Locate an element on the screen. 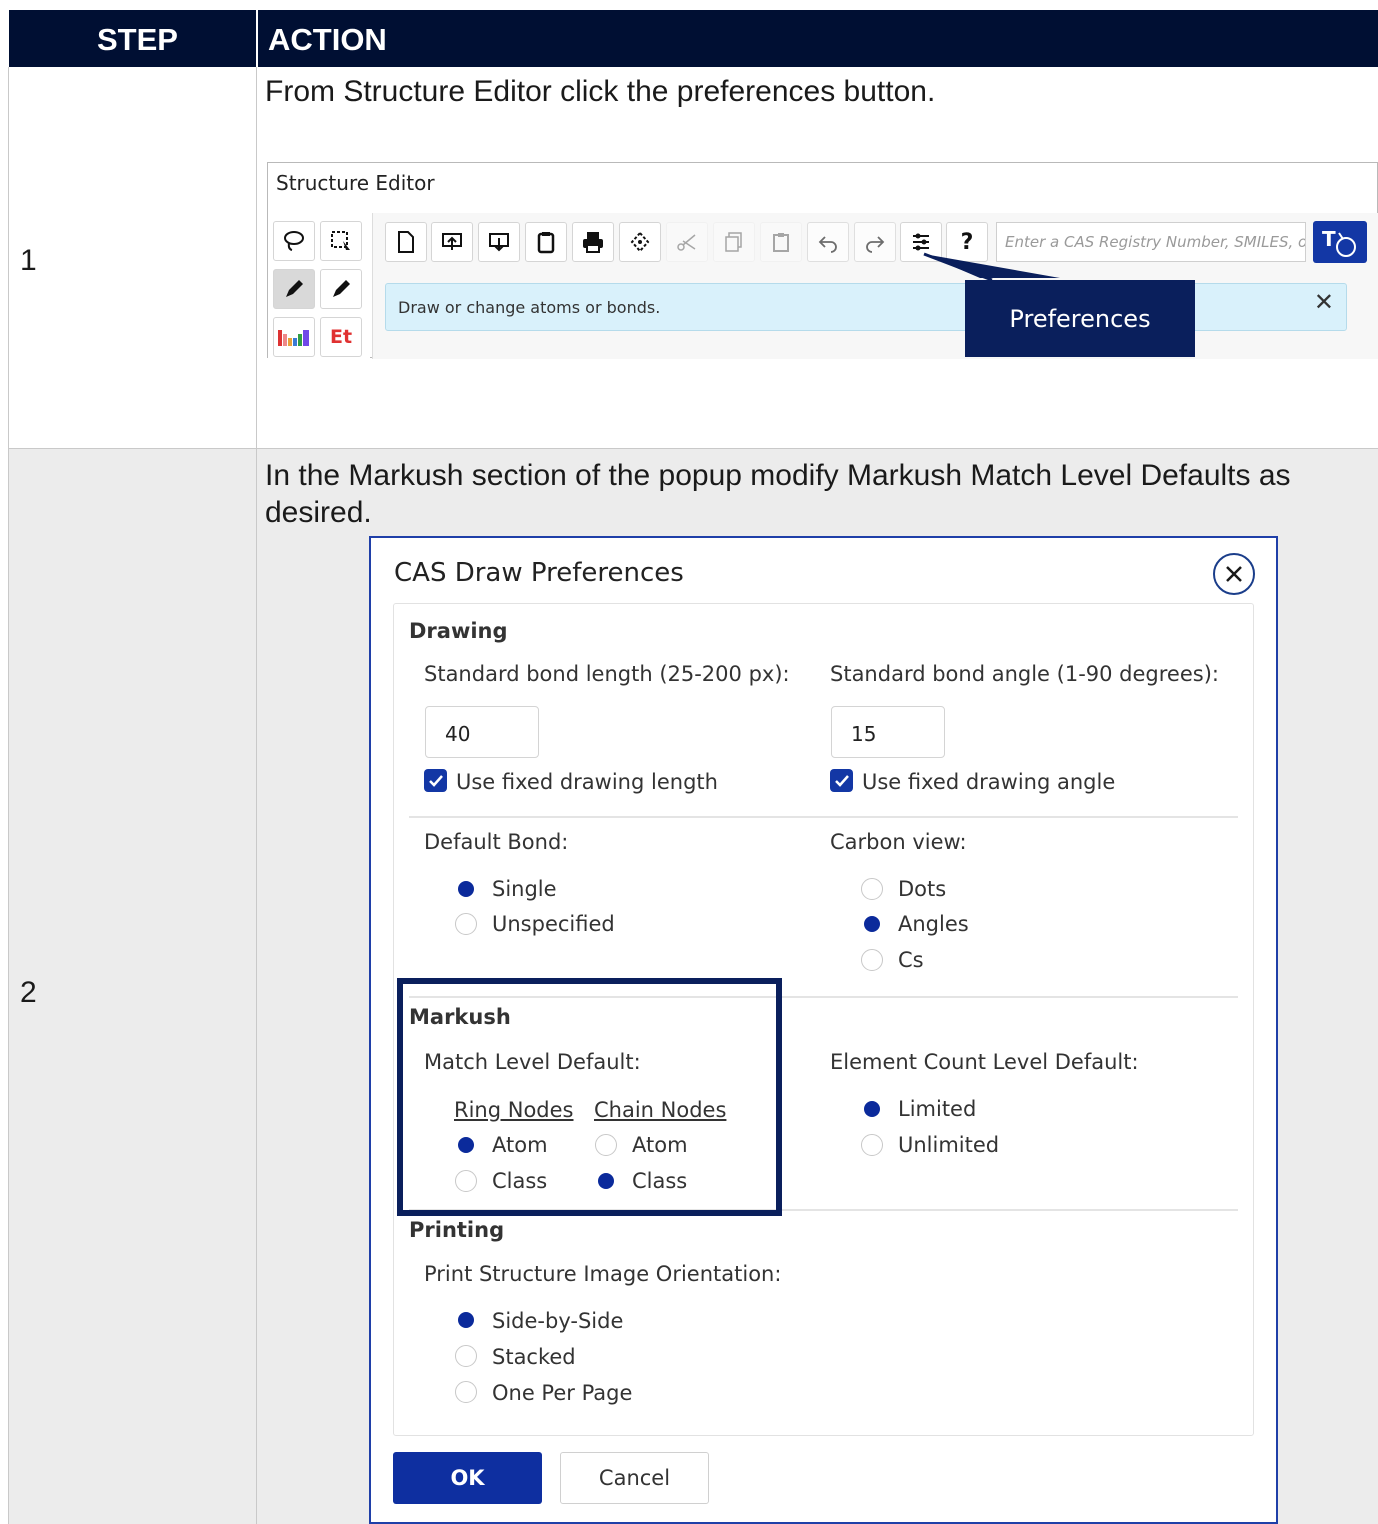  printer-icon is located at coordinates (593, 242).